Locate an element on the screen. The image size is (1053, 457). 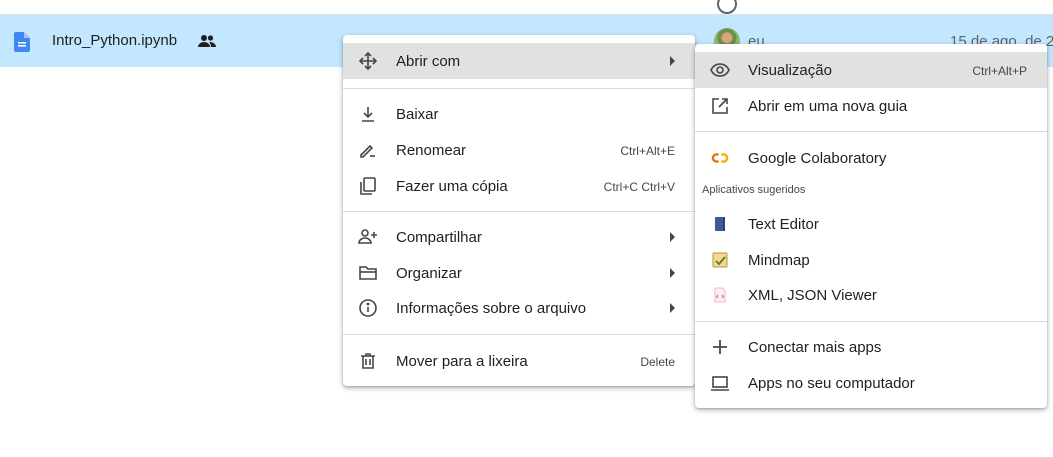
menu-item-label: Renomear is located at coordinates (431, 150).